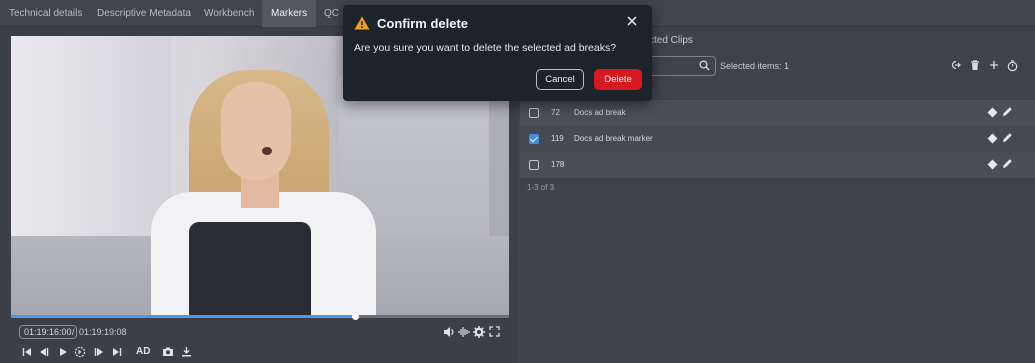 This screenshot has height=363, width=1035. I want to click on table-row: 119 Docs ad break marker, so click(777, 139).